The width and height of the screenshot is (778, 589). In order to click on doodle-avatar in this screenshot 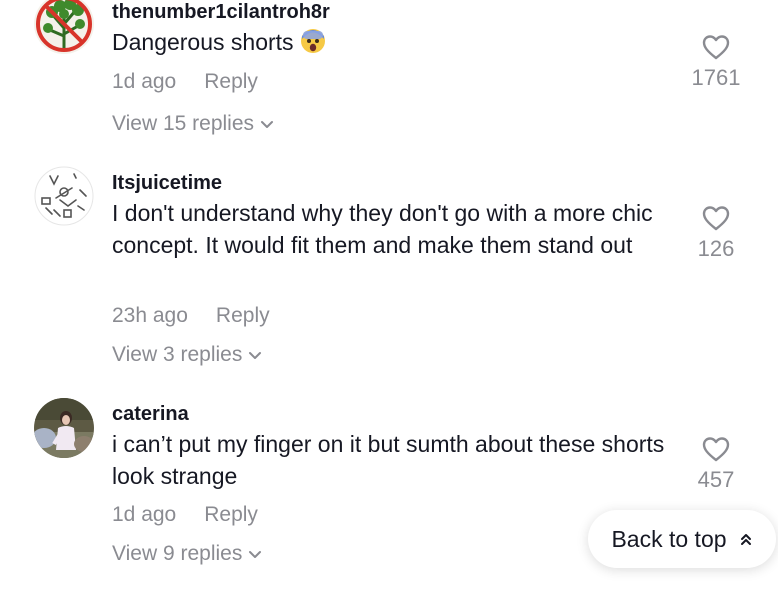, I will do `click(64, 196)`.